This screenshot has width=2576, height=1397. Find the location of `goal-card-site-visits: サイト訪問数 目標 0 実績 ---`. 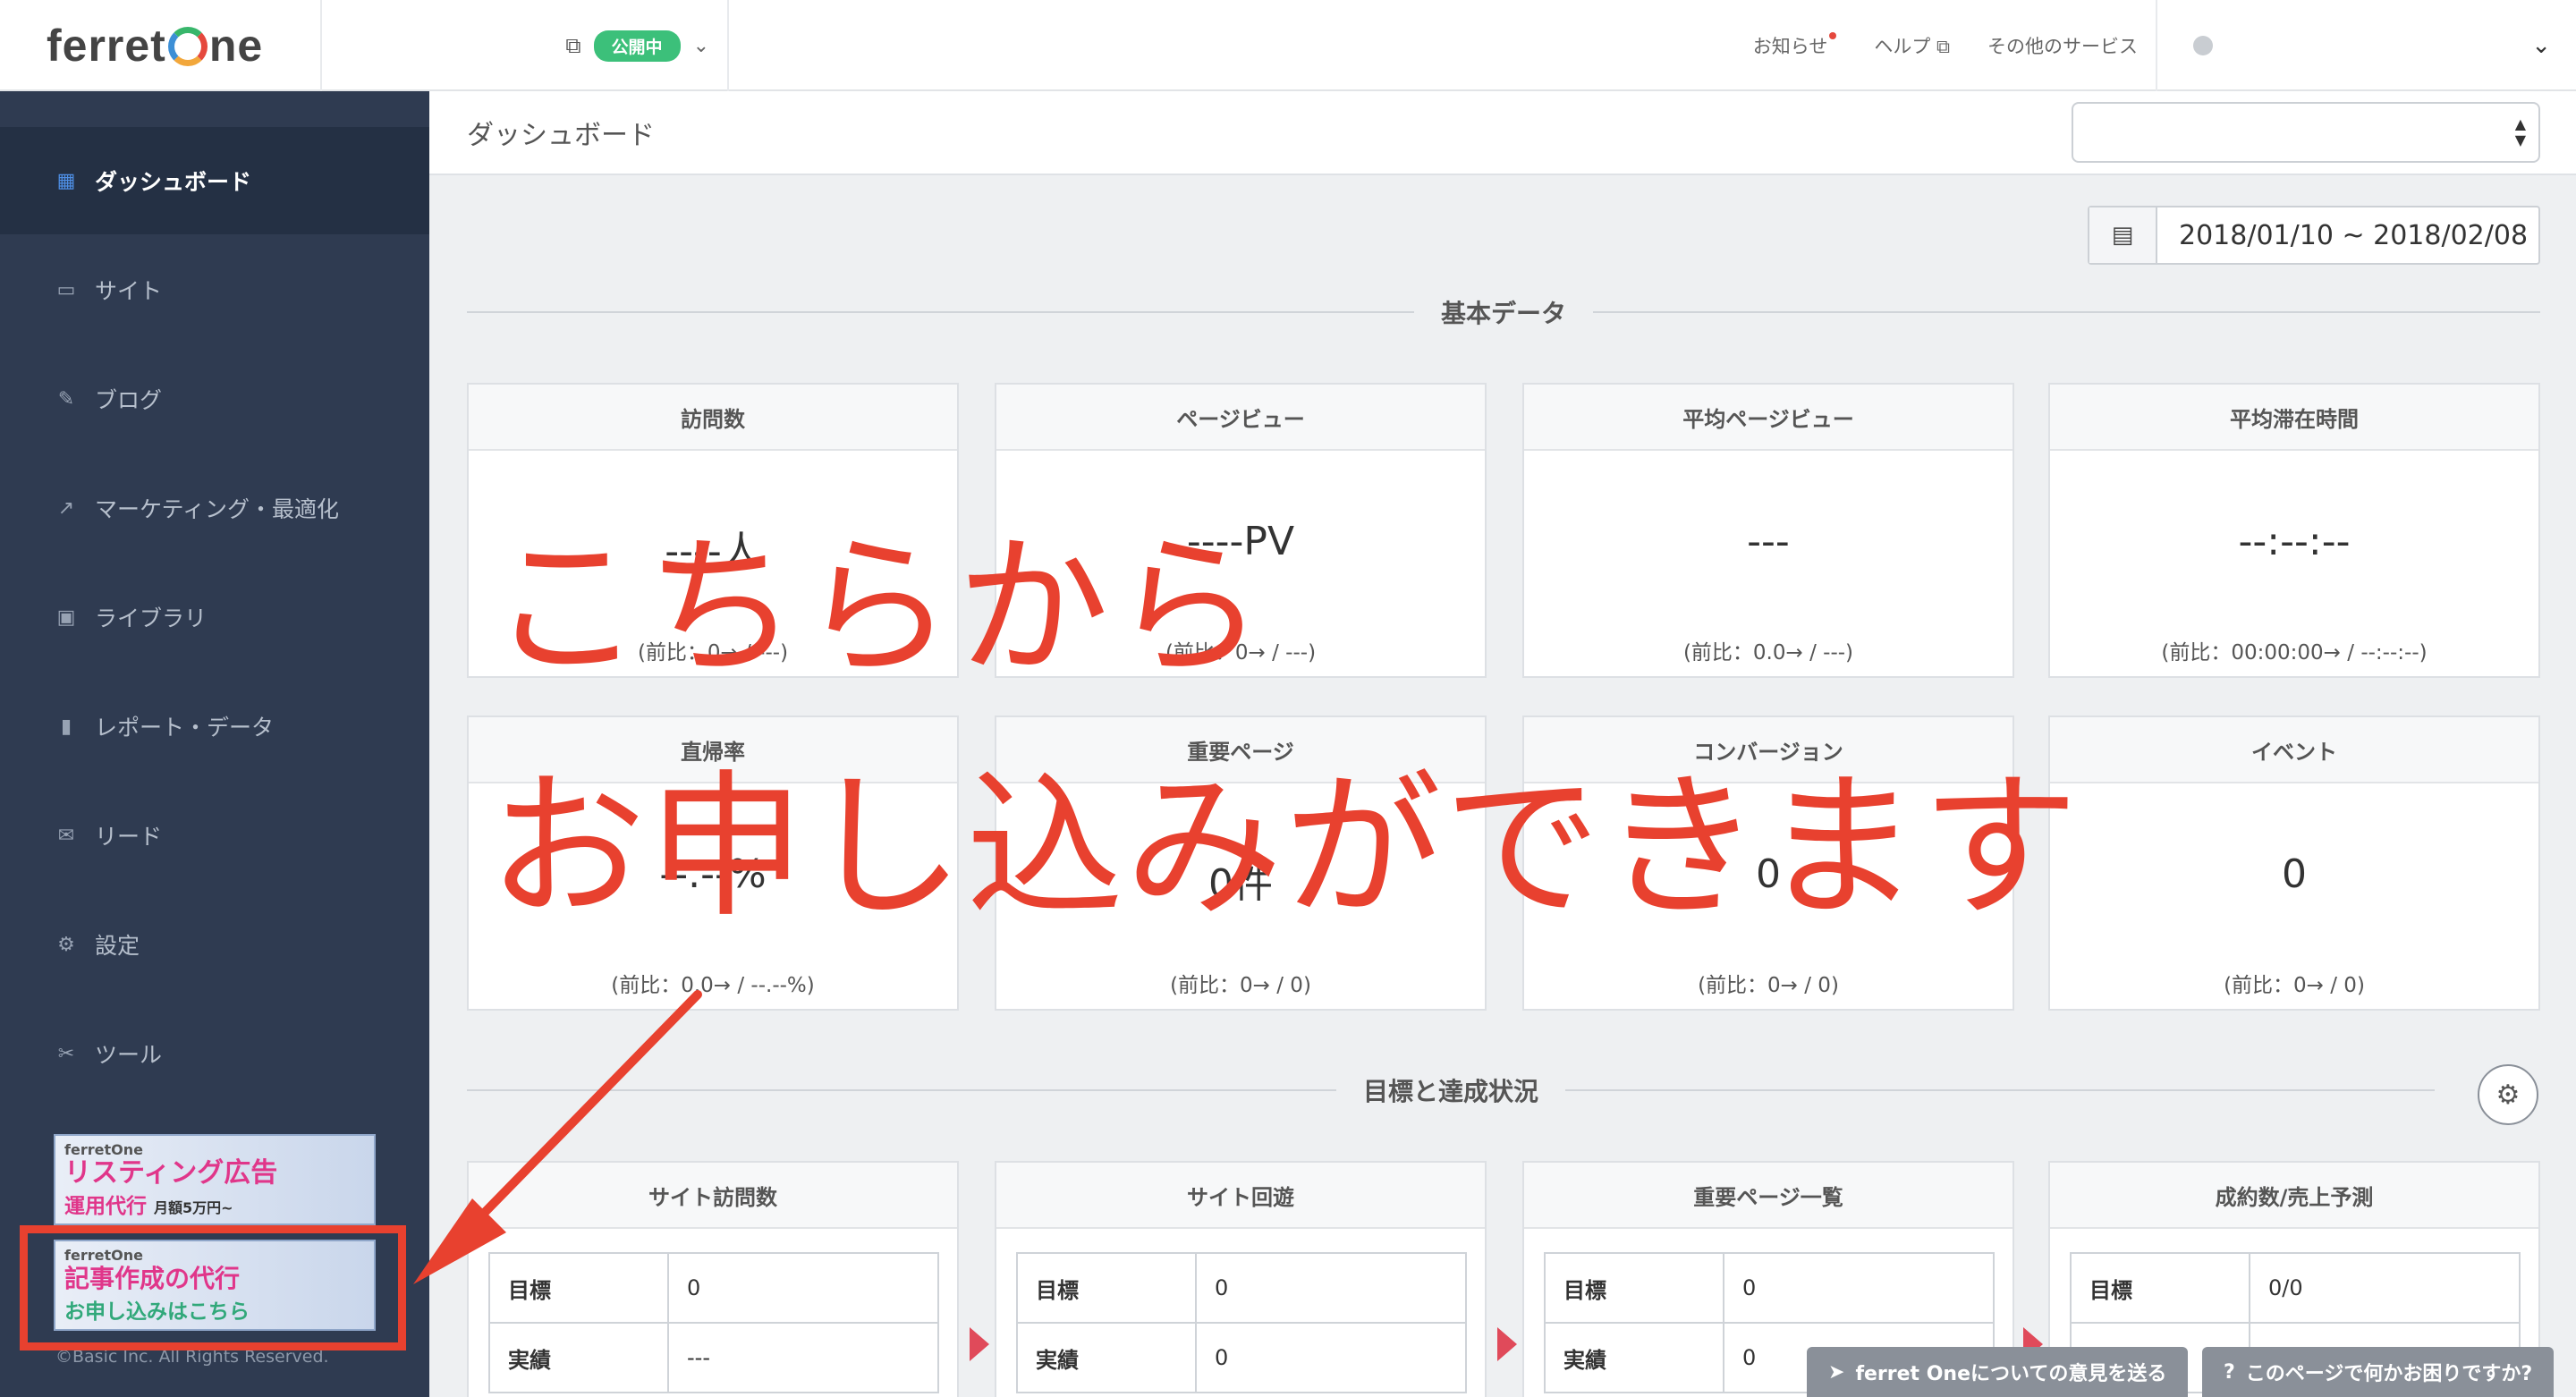

goal-card-site-visits: サイト訪問数 目標 0 実績 --- is located at coordinates (713, 1279).